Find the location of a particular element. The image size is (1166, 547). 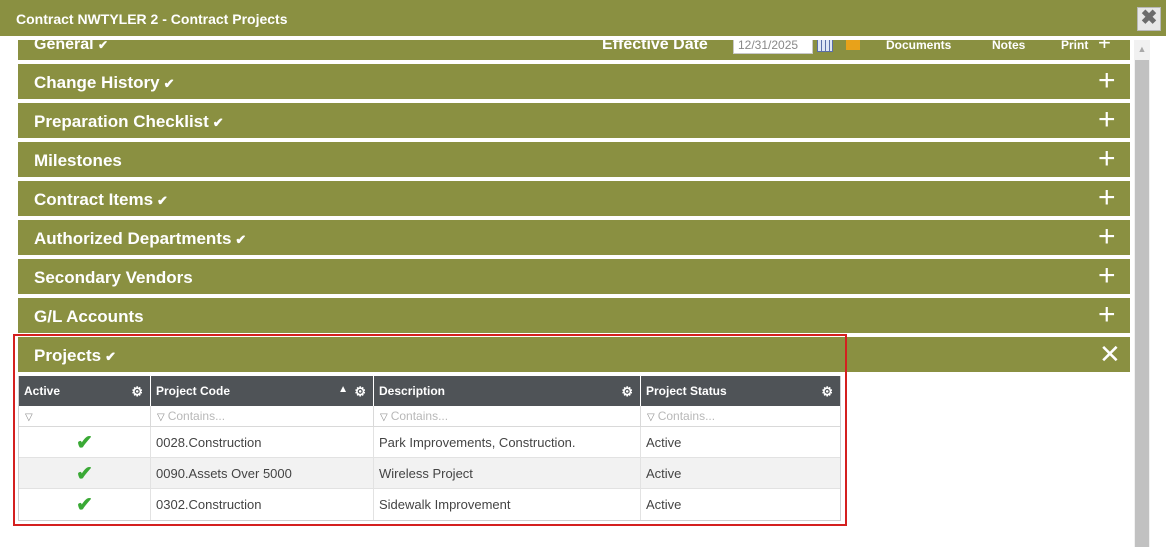

section-label: Authorized Departments ✔ is located at coordinates (140, 238).